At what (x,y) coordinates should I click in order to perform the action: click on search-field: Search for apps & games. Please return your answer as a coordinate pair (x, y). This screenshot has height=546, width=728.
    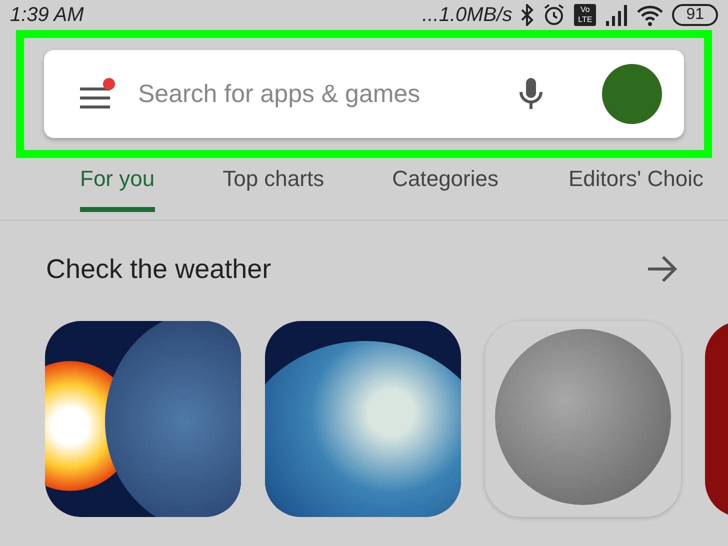
    Looking at the image, I should click on (316, 94).